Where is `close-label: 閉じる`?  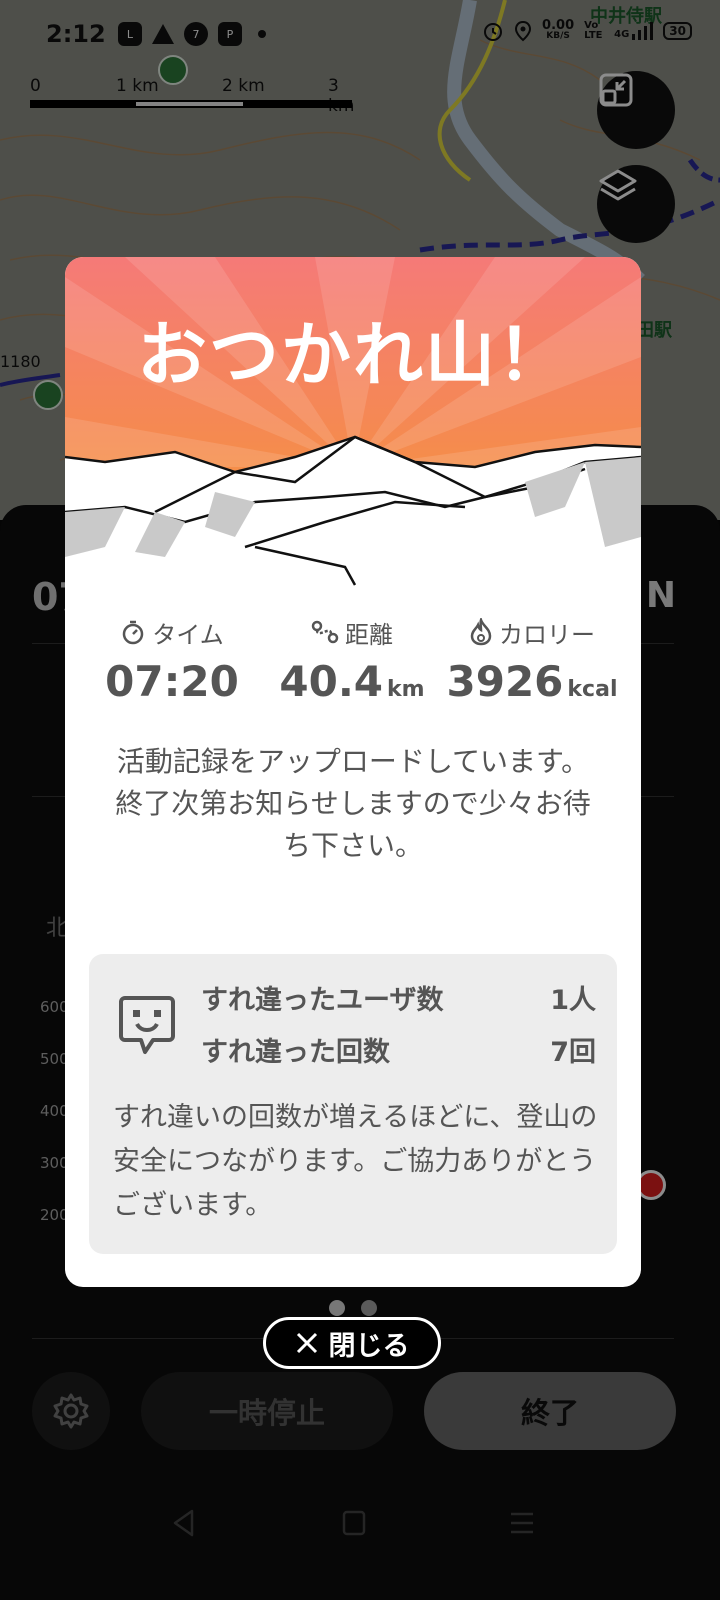 close-label: 閉じる is located at coordinates (369, 1346).